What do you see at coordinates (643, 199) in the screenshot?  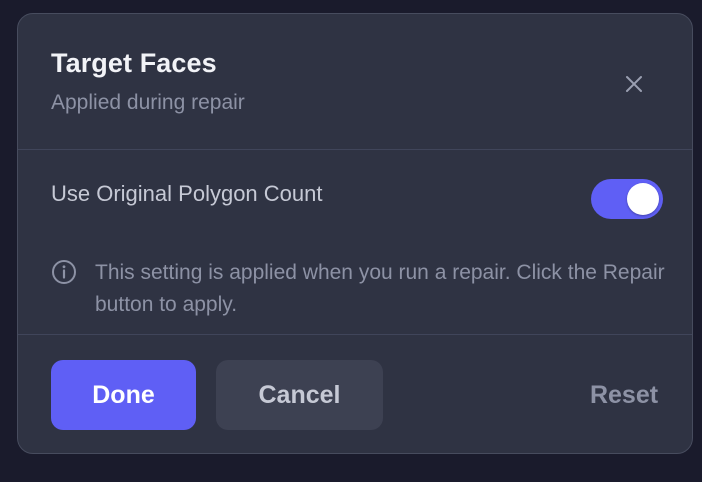 I see `toggle-knob` at bounding box center [643, 199].